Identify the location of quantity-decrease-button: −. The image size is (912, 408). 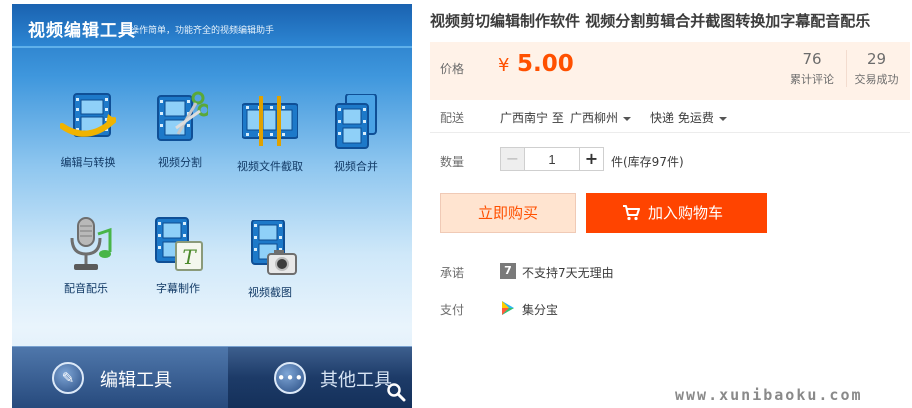
(513, 159).